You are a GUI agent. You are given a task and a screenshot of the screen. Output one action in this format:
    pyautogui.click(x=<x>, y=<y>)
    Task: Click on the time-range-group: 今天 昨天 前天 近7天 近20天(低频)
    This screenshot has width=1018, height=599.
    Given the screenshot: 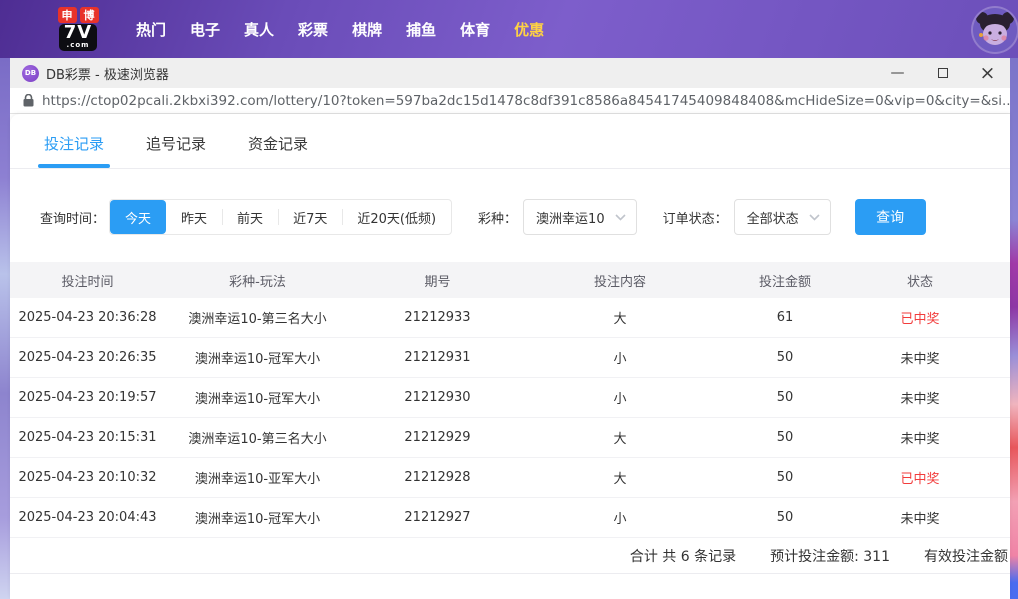 What is the action you would take?
    pyautogui.click(x=281, y=217)
    